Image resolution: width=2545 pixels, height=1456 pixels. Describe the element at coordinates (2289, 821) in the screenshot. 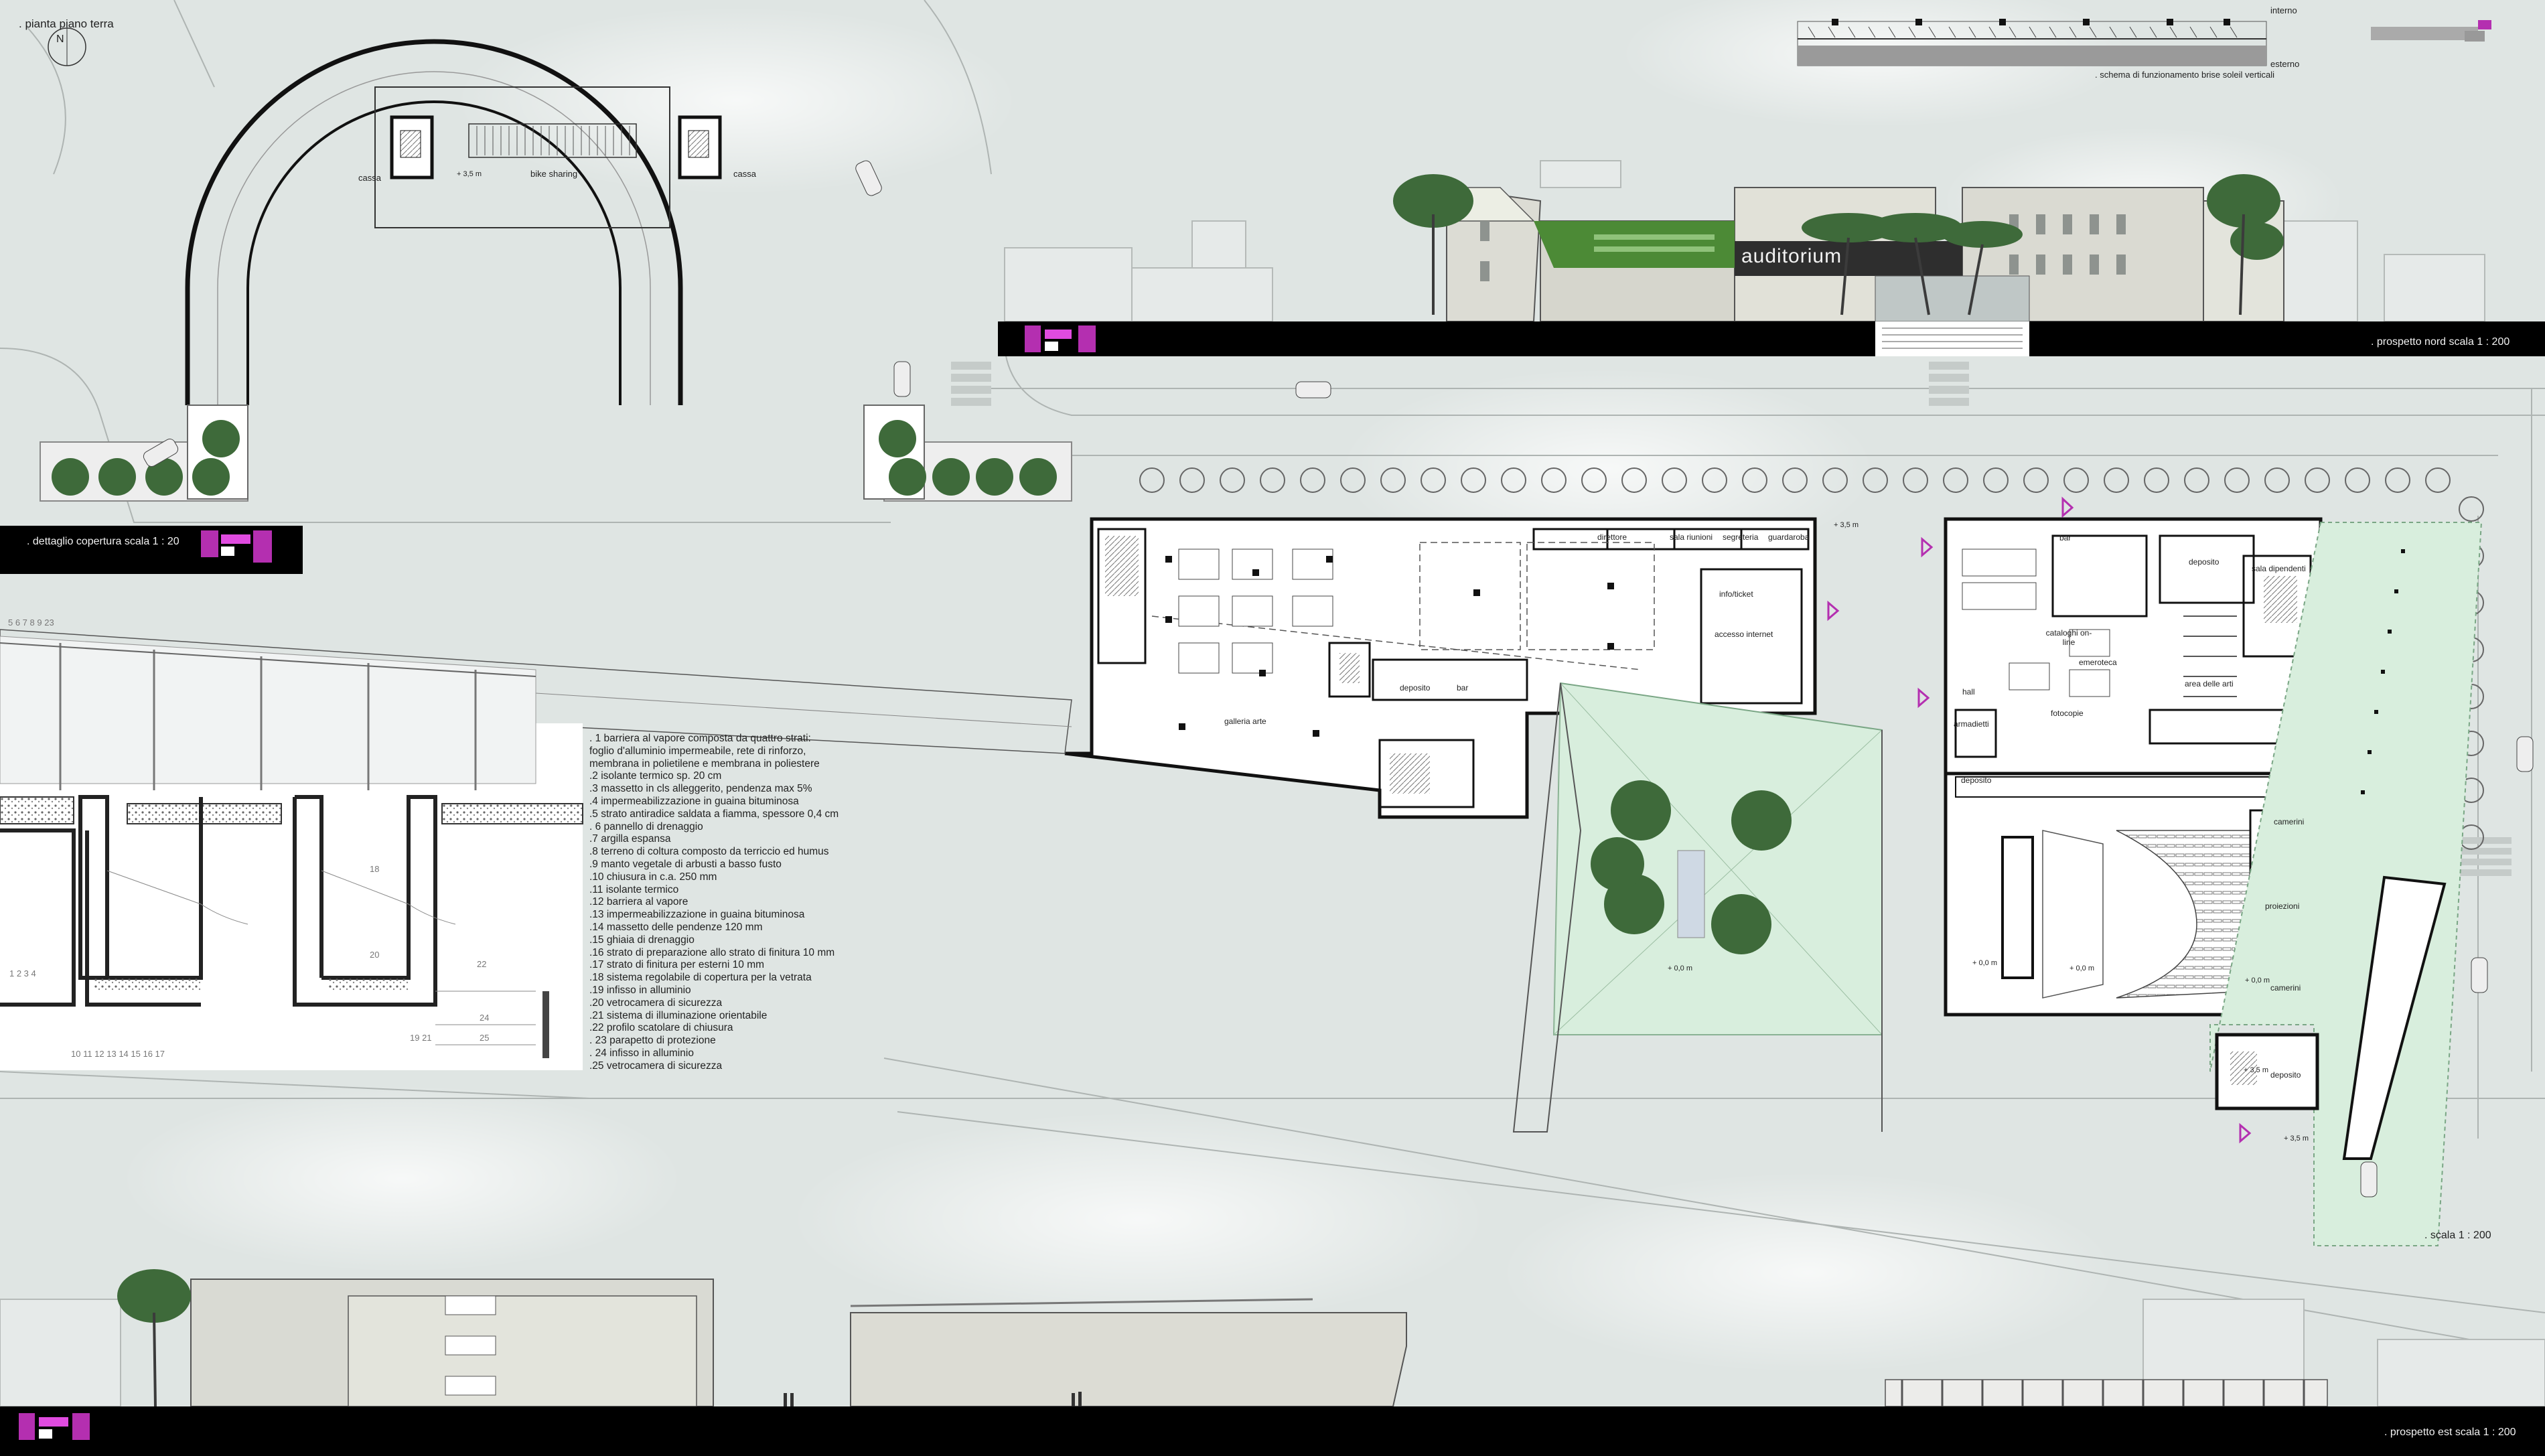

I see `room-camerini-top: camerini` at that location.